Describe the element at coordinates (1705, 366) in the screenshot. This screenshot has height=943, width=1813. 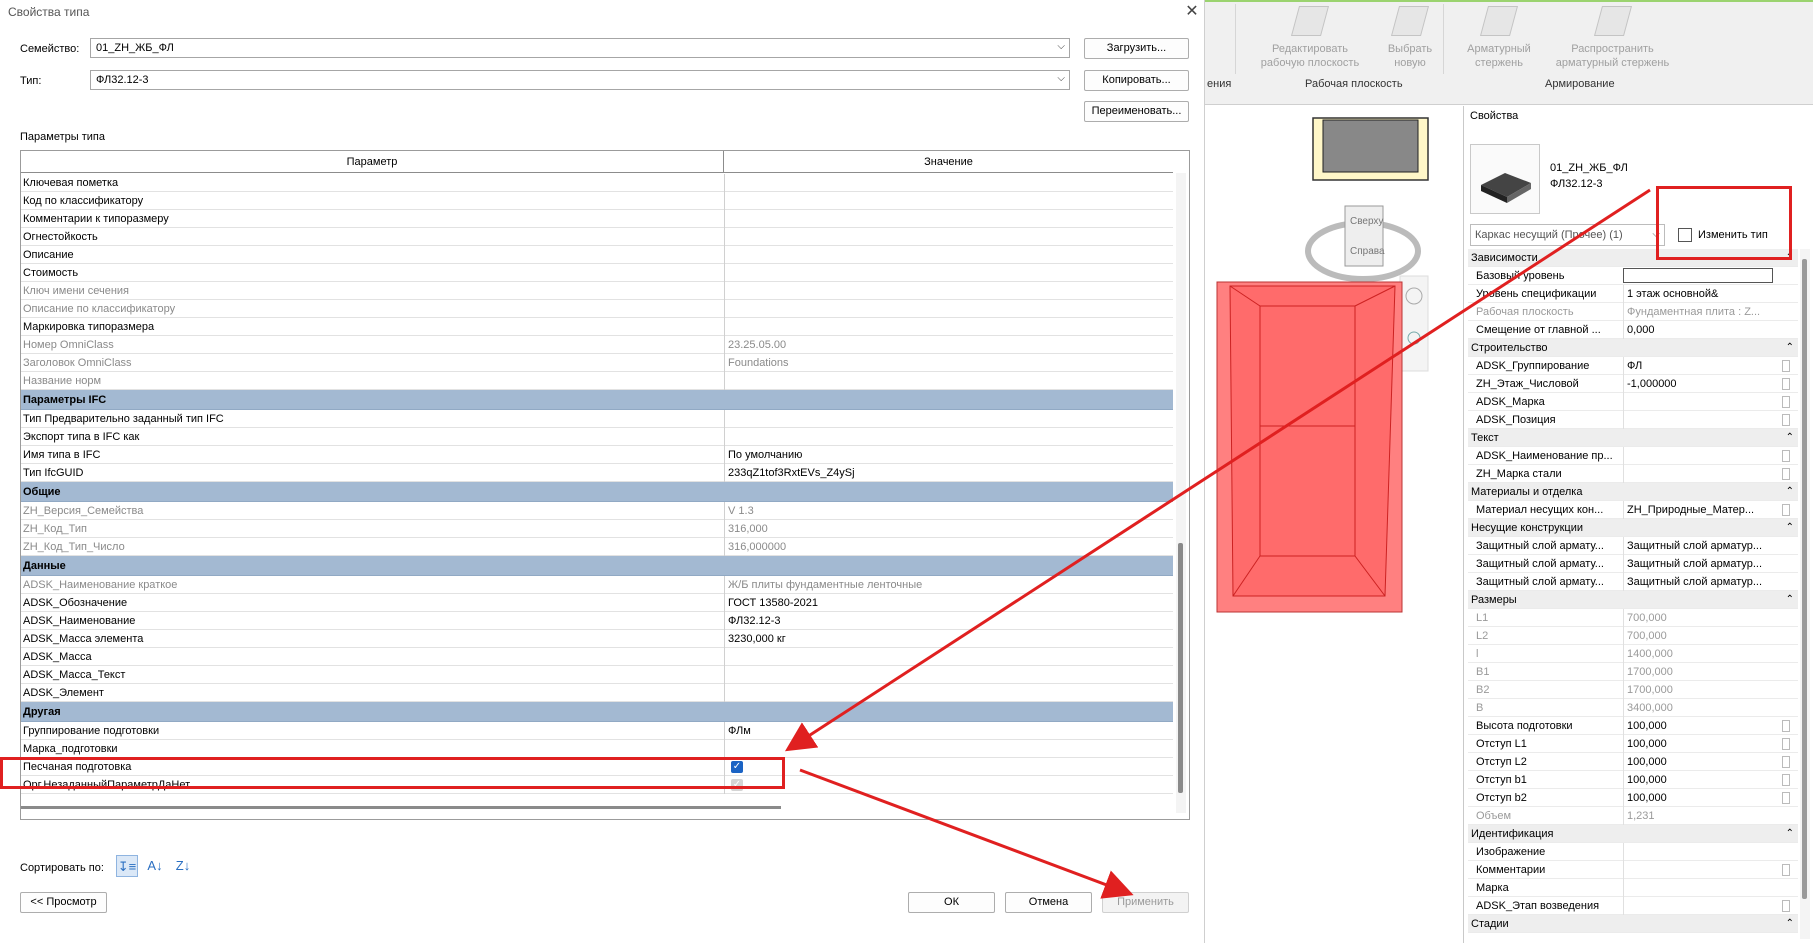
I see `property-value: ФЛ` at that location.